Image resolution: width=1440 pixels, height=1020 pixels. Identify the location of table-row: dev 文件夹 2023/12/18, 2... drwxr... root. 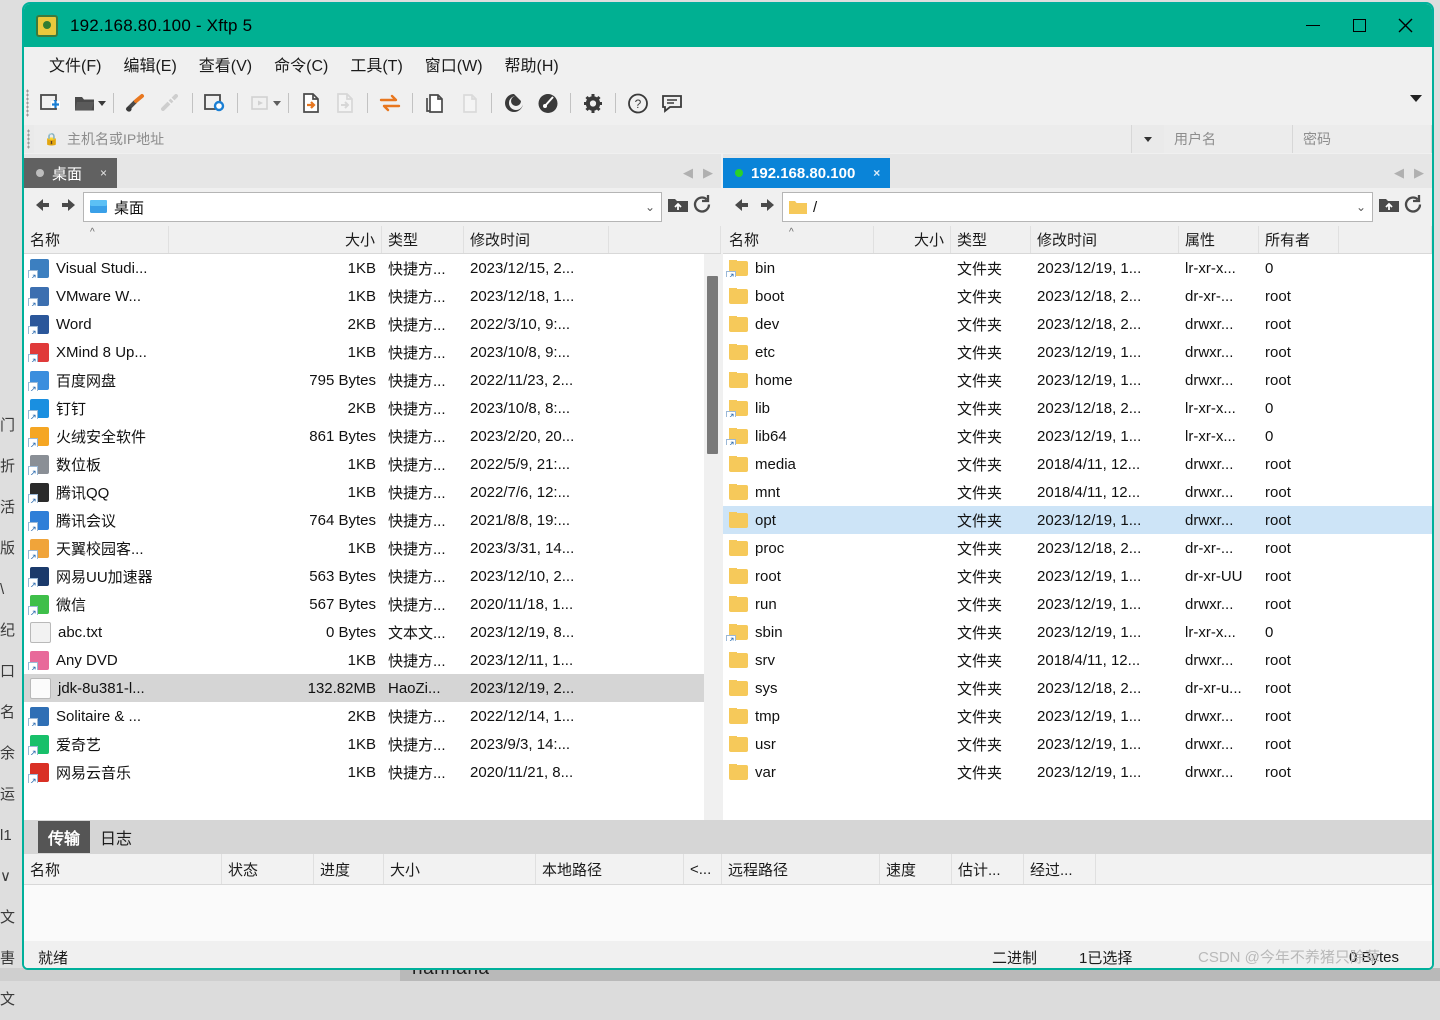
(1077, 324).